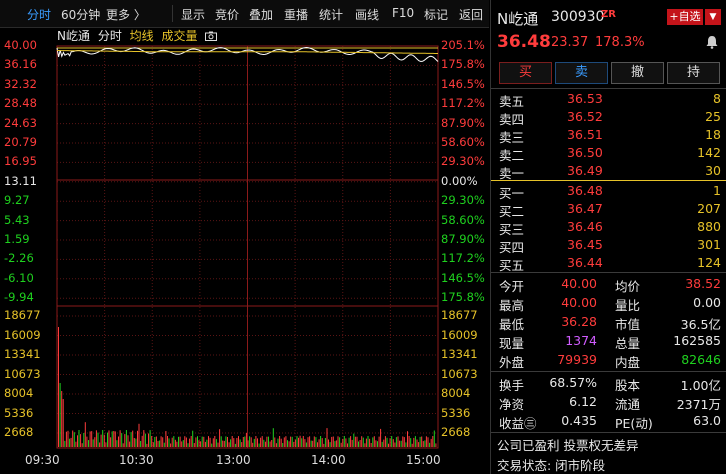 This screenshot has width=726, height=474. Describe the element at coordinates (585, 244) in the screenshot. I see `level-price: 36.45` at that location.